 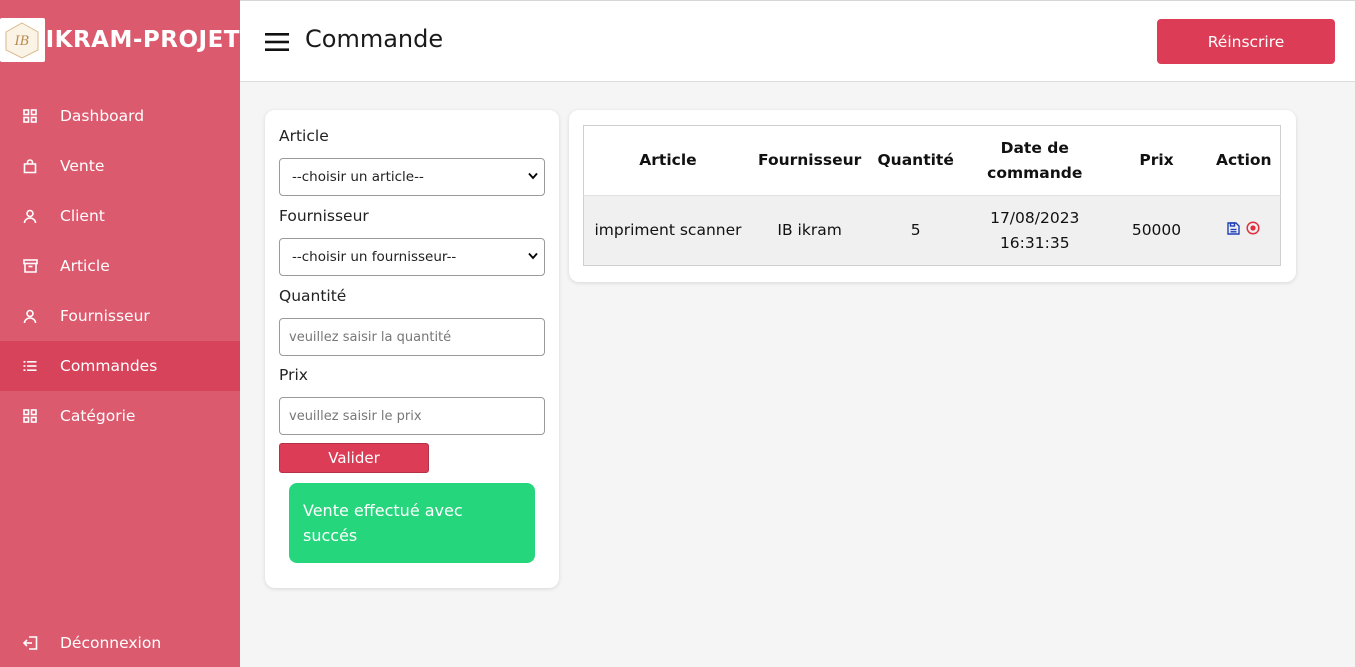 I want to click on brand-name: IKRAM-PROJET, so click(x=142, y=40).